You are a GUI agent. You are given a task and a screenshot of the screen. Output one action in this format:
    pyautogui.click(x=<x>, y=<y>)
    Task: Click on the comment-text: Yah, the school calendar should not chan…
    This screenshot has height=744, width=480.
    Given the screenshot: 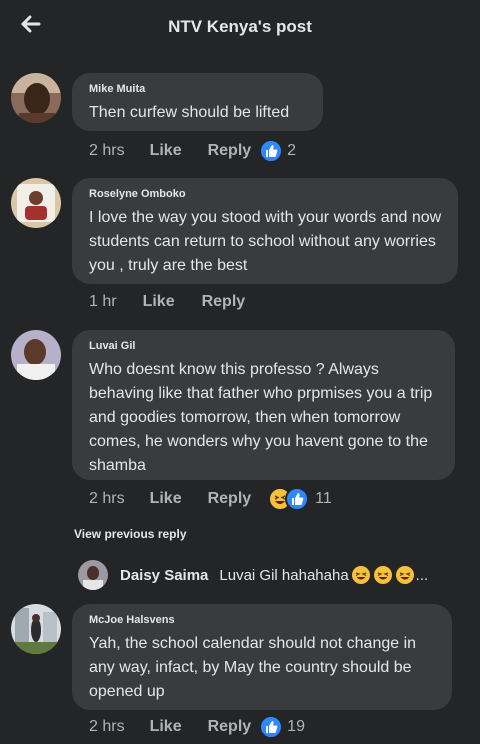 What is the action you would take?
    pyautogui.click(x=253, y=667)
    